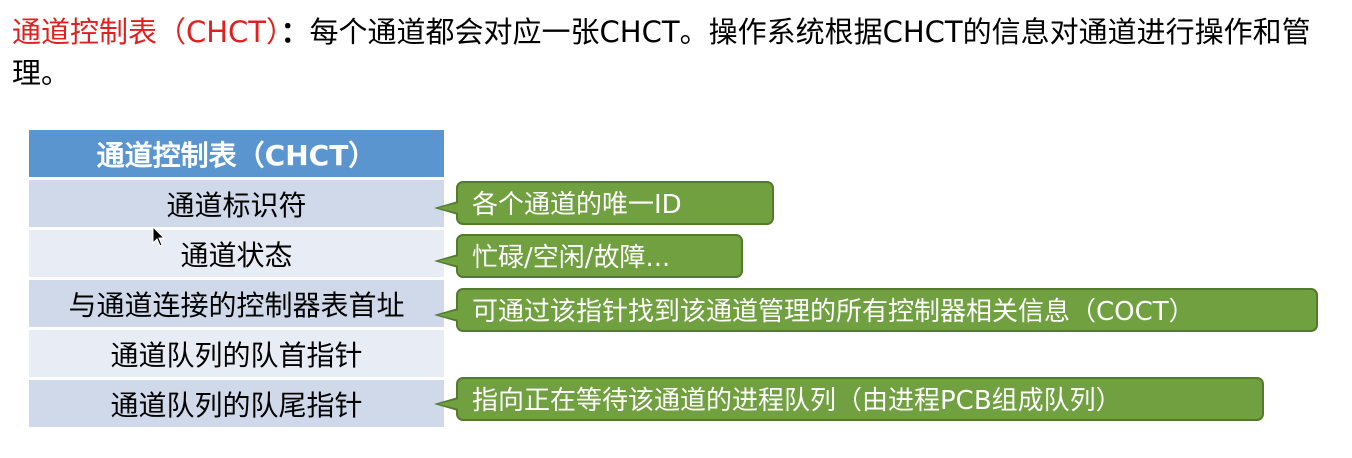  Describe the element at coordinates (236, 353) in the screenshot. I see `table-row-queue-head-pointer: 通道队列的队首指针` at that location.